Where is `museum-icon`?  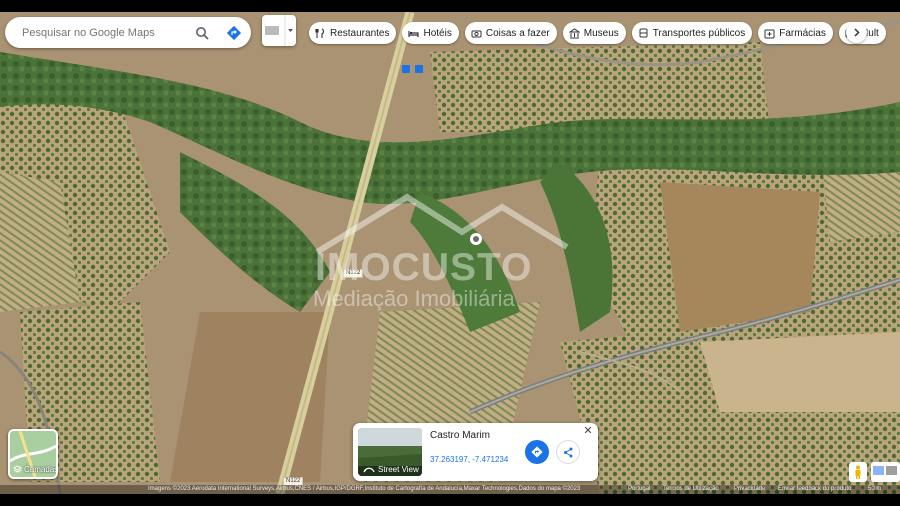 museum-icon is located at coordinates (574, 33).